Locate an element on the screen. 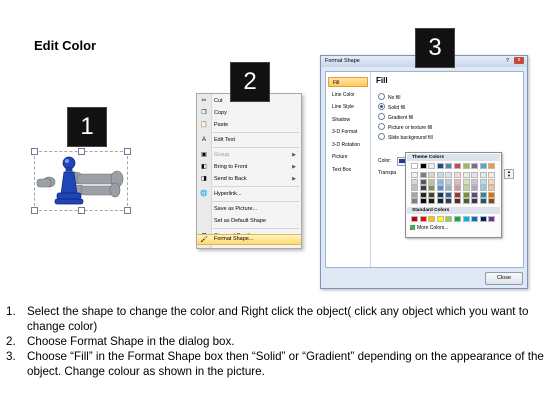 The height and width of the screenshot is (420, 560). nav-item-3-d-rotation: 3-D Rotation is located at coordinates (348, 145).